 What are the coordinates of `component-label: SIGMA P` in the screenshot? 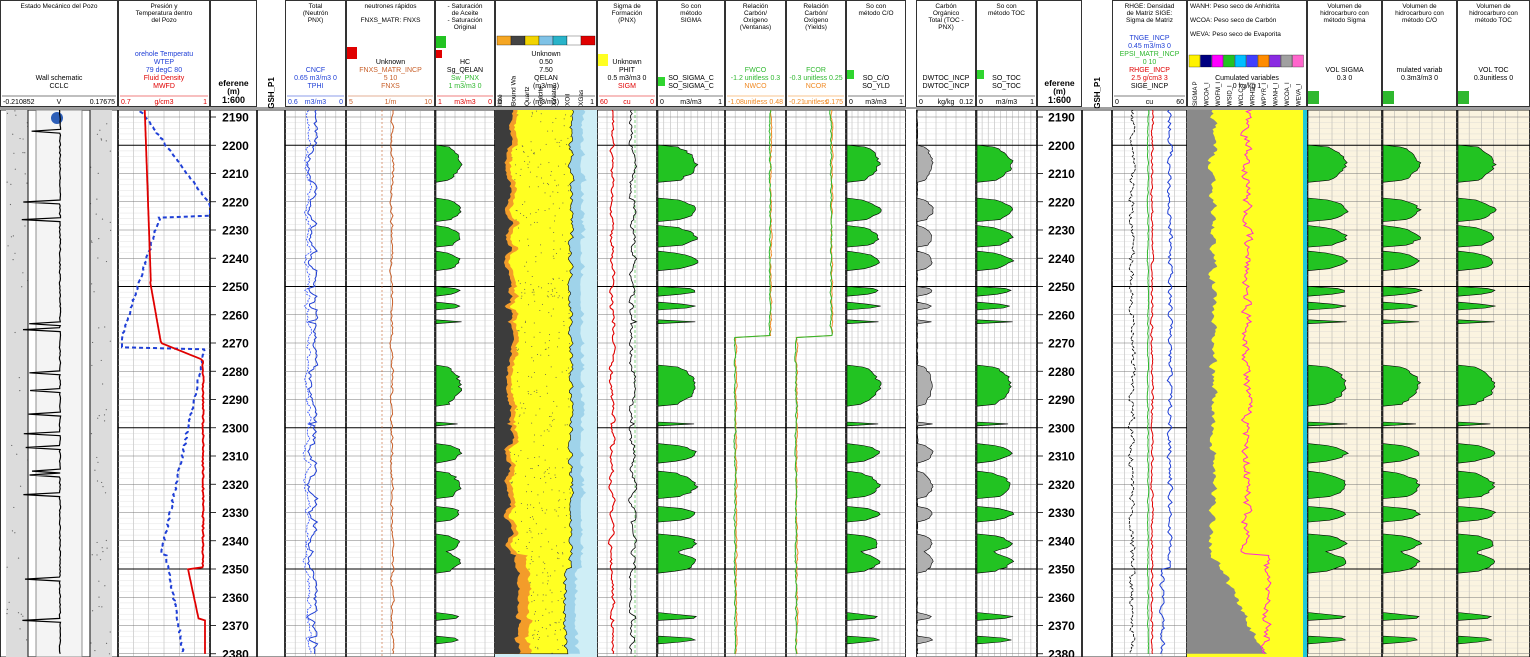 It's located at (1196, 93).